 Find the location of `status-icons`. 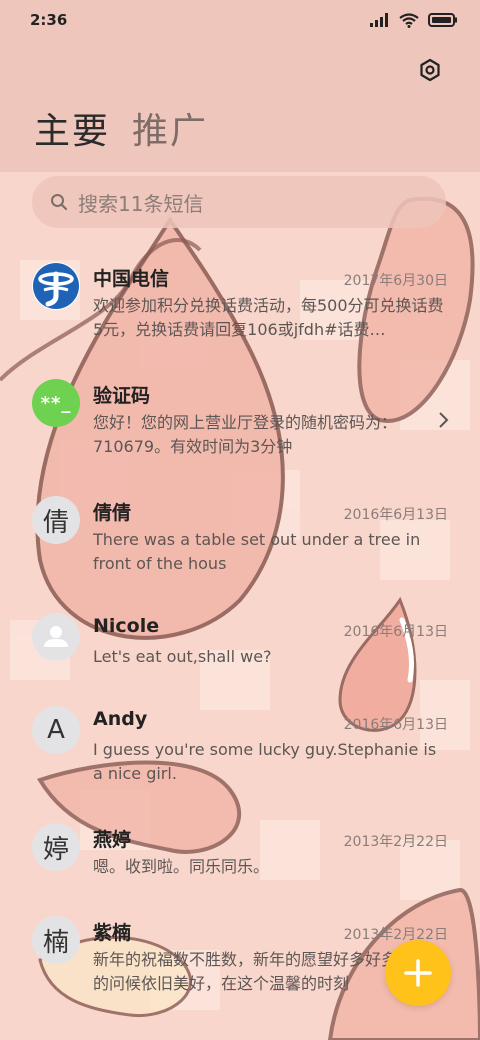

status-icons is located at coordinates (414, 20).